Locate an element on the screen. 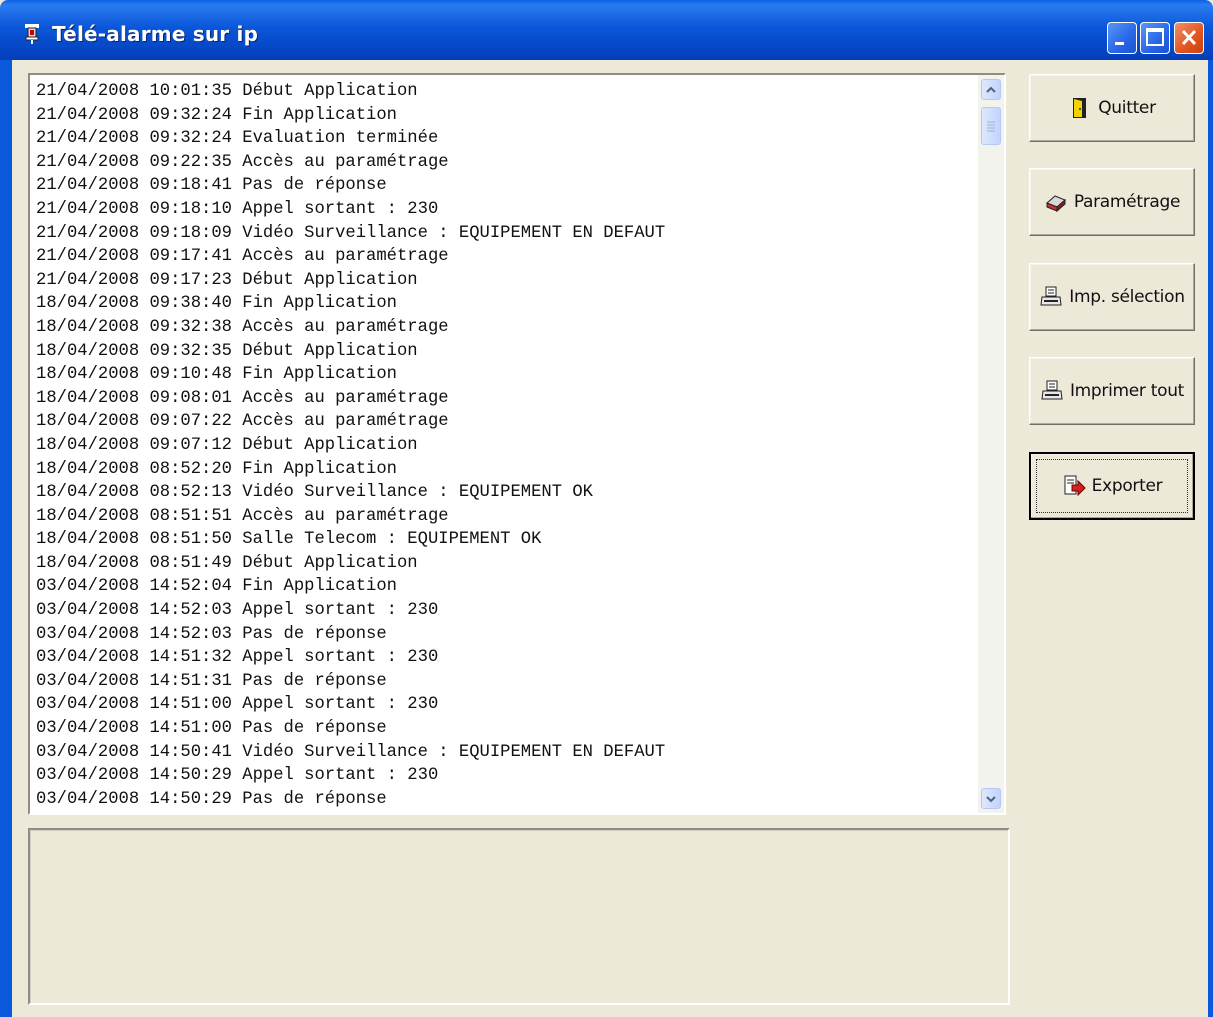 Image resolution: width=1213 pixels, height=1017 pixels. log-line: 18/04/2008 09:07:22 Accès au paramétrage is located at coordinates (506, 422).